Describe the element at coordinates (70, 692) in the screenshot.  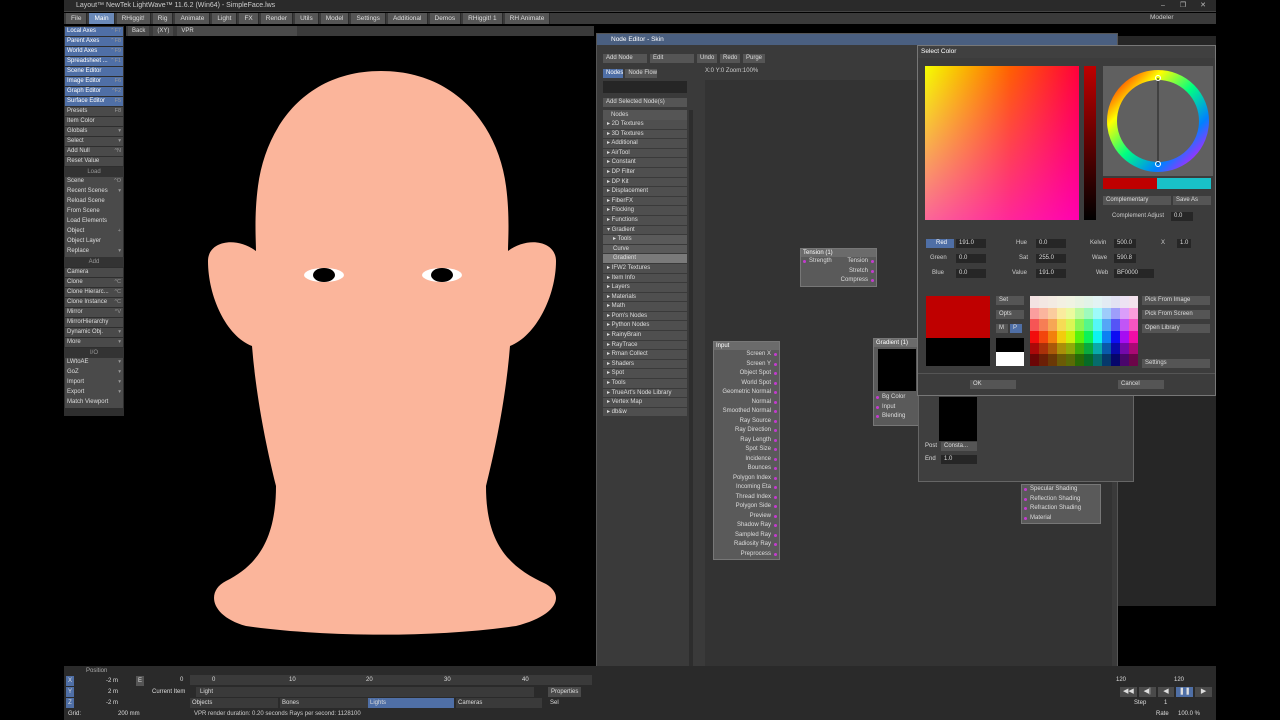
I see `y-axis-label: Y` at that location.